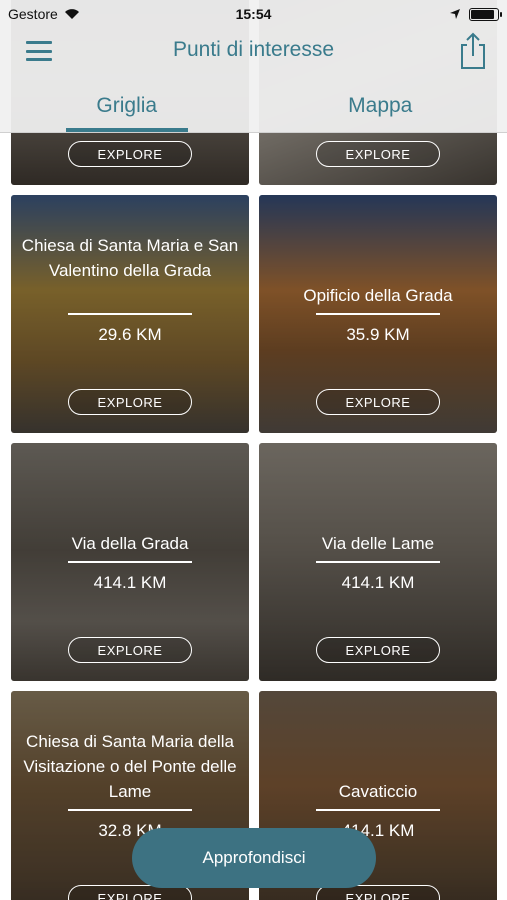 This screenshot has width=507, height=900. What do you see at coordinates (33, 14) in the screenshot?
I see `carrier-name: Gestore` at bounding box center [33, 14].